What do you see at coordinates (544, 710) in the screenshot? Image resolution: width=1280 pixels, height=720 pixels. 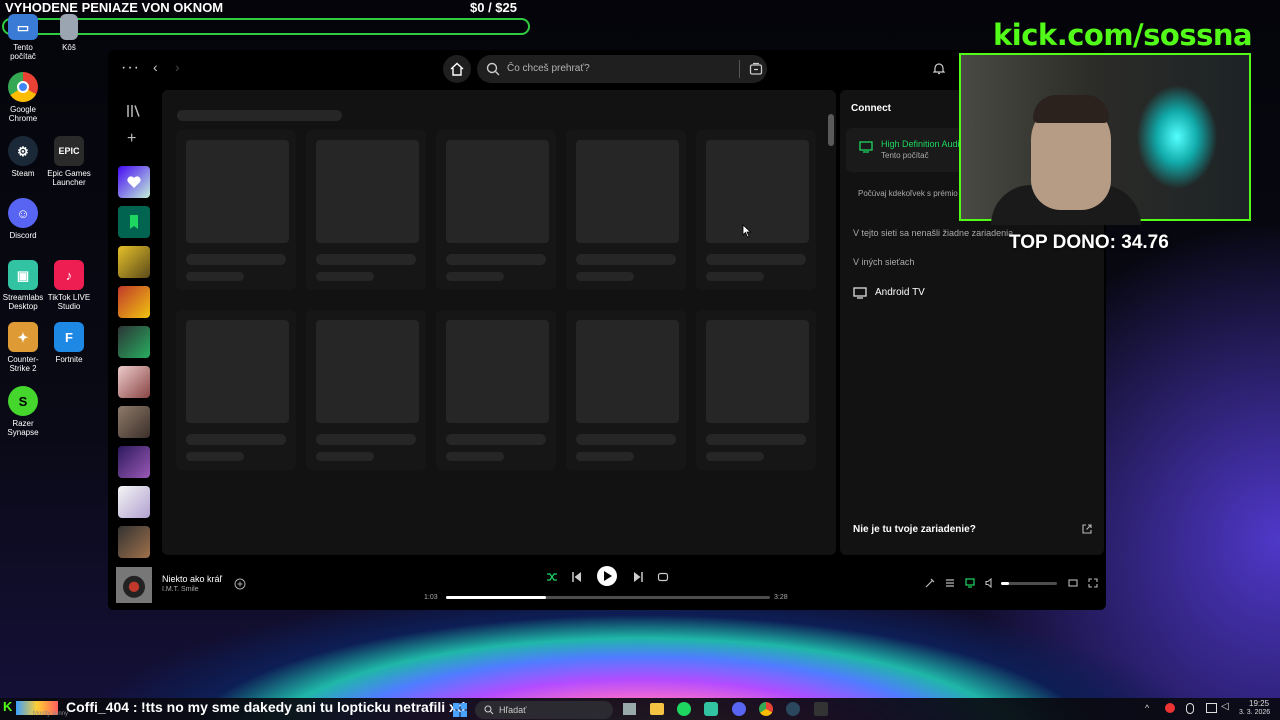 I see `taskbar-search: Hľadať` at bounding box center [544, 710].